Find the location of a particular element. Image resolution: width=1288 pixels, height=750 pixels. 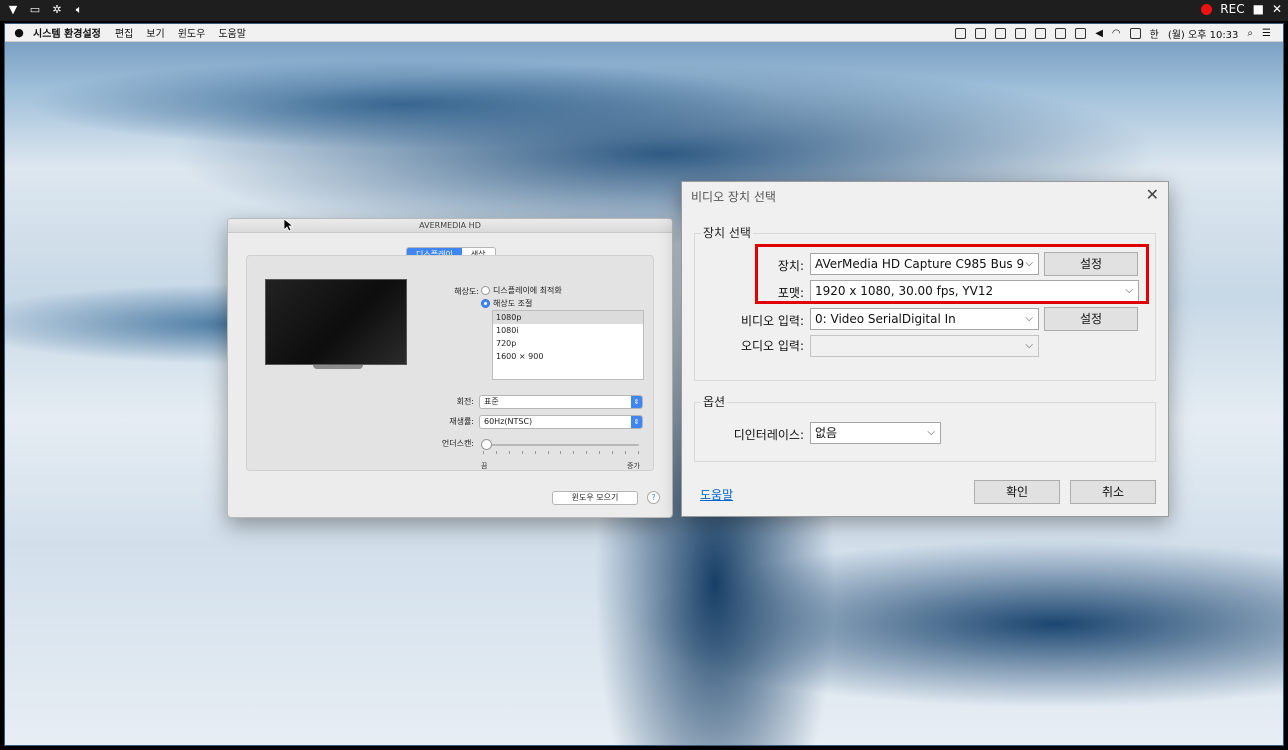

rotation-value: 표준 is located at coordinates (491, 401).